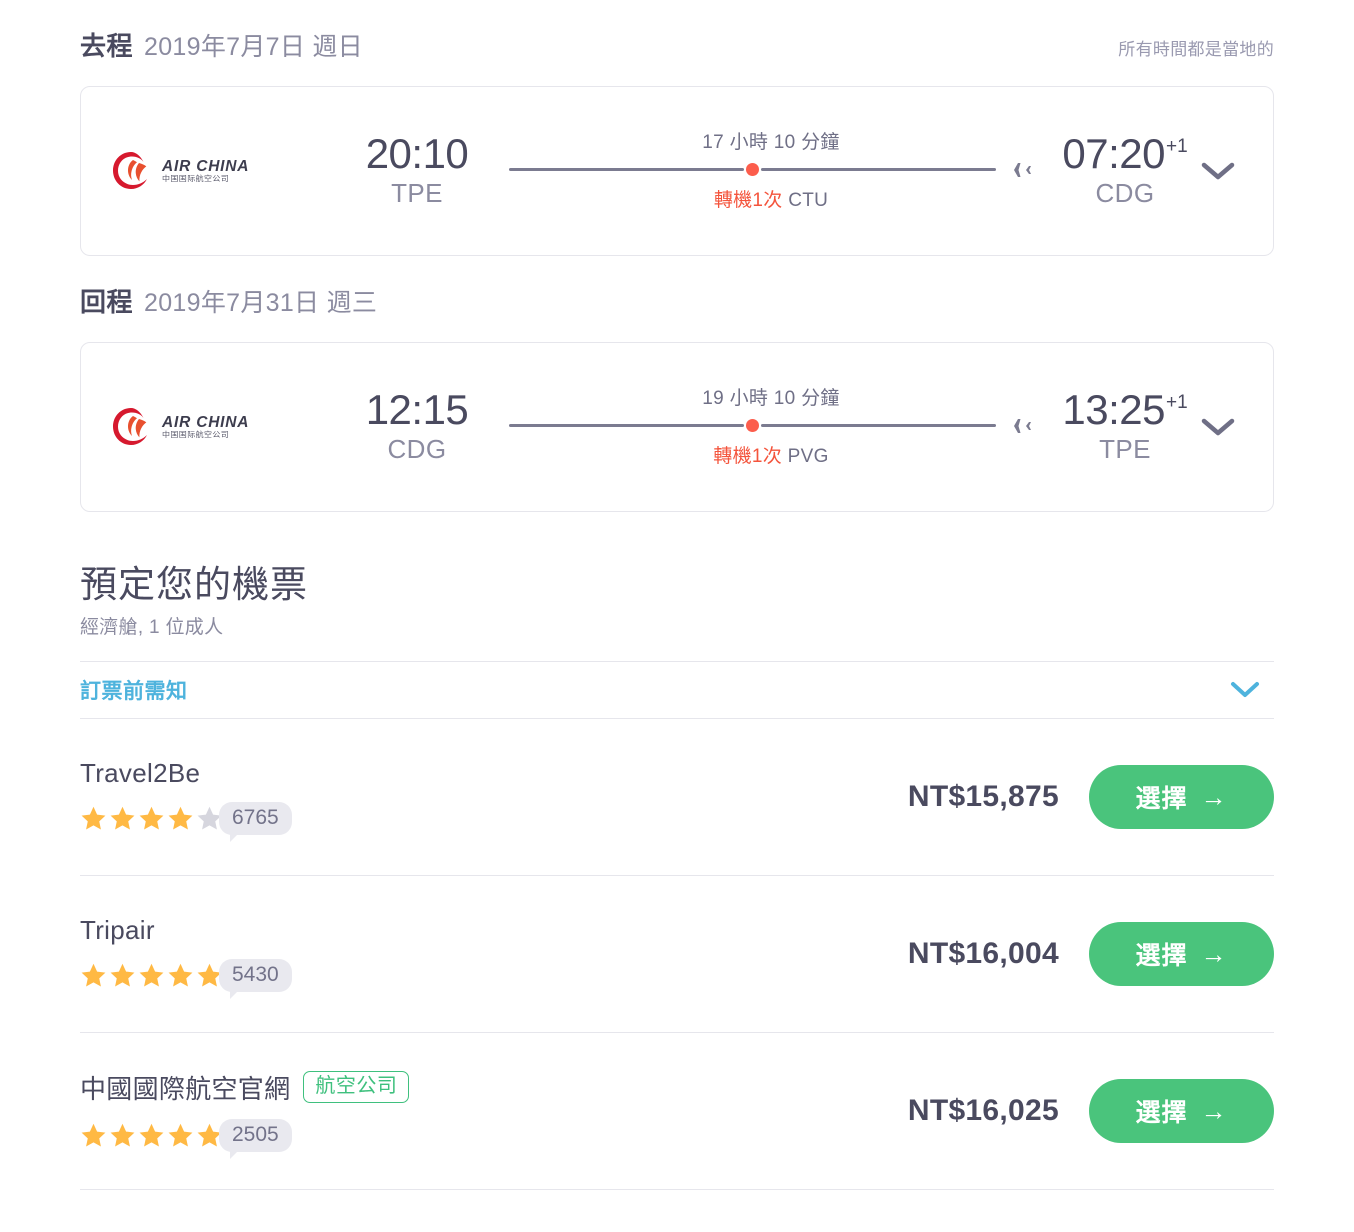 This screenshot has width=1354, height=1232. Describe the element at coordinates (244, 1139) in the screenshot. I see `agency-rating: 2505` at that location.